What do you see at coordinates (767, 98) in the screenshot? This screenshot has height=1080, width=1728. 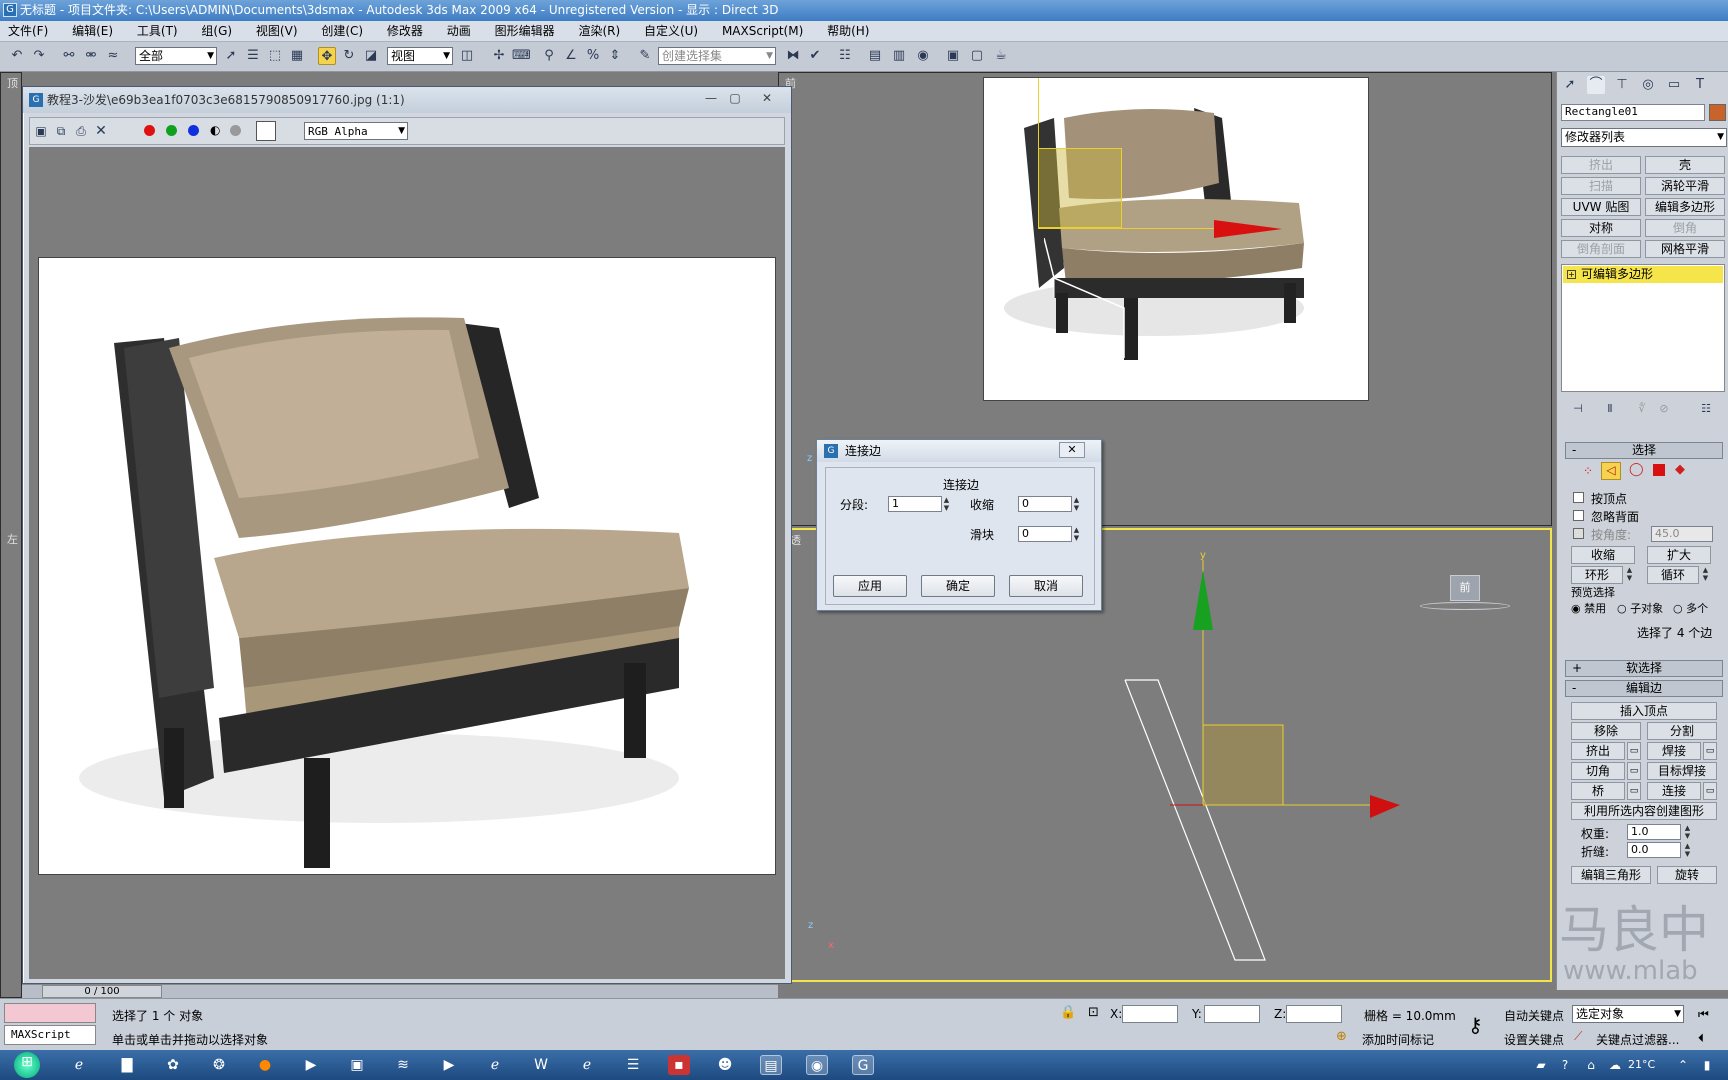 I see `close-icon: ✕` at bounding box center [767, 98].